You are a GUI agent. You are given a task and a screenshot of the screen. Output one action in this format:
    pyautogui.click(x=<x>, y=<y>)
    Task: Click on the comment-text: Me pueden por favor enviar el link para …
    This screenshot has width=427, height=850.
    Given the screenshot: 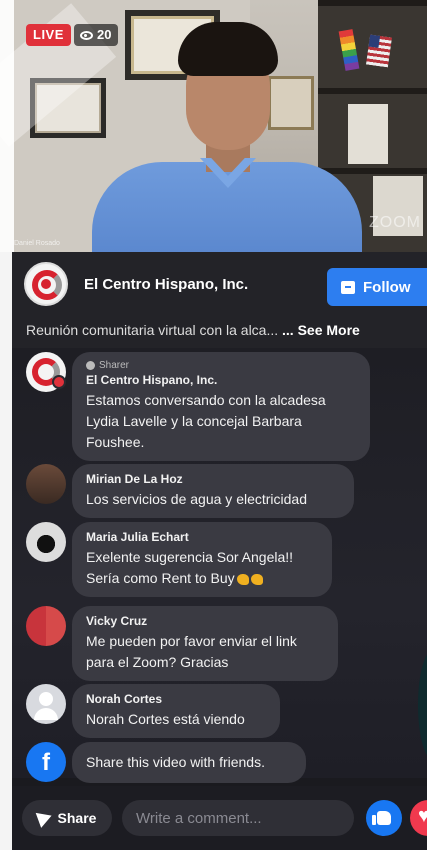 What is the action you would take?
    pyautogui.click(x=191, y=651)
    